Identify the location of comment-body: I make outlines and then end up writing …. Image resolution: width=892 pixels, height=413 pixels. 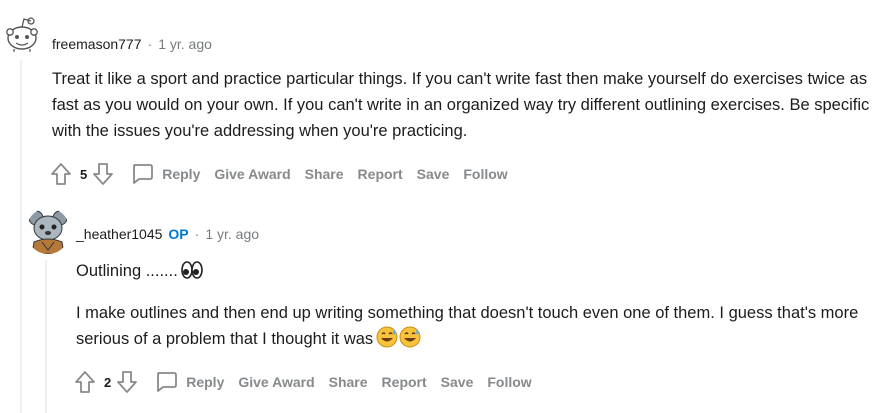
(482, 328).